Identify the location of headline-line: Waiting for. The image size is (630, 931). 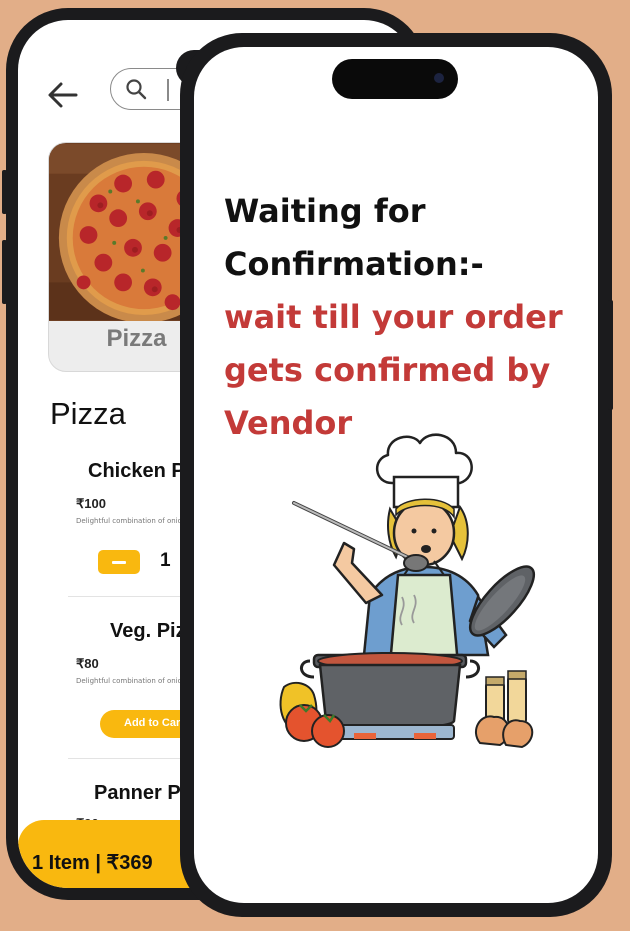
(325, 211).